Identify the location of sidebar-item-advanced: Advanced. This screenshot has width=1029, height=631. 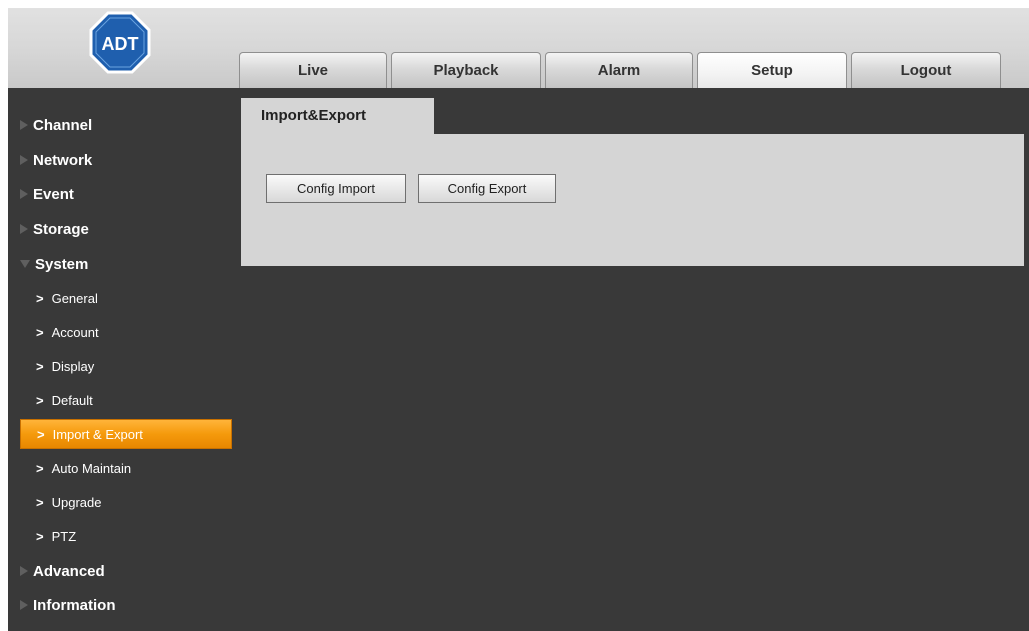
(62, 571).